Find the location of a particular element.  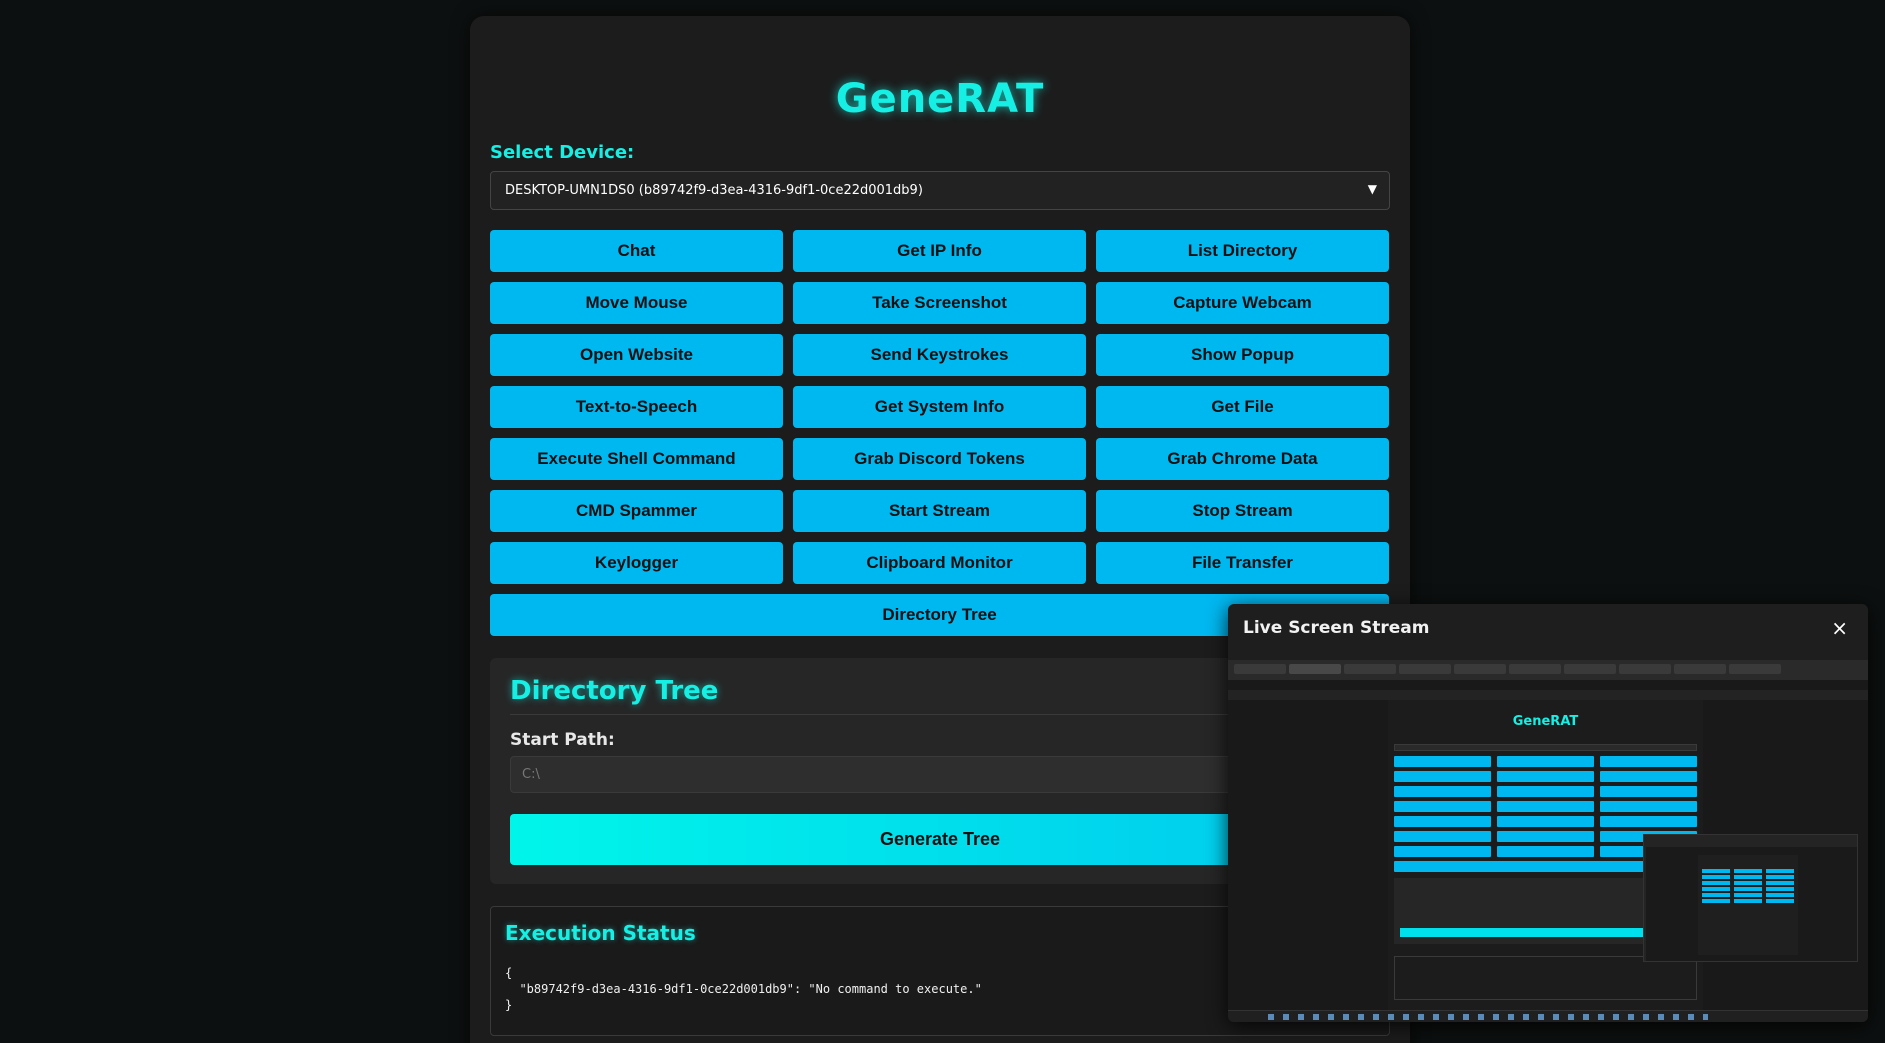

open-website-button: Open Website is located at coordinates (636, 355).